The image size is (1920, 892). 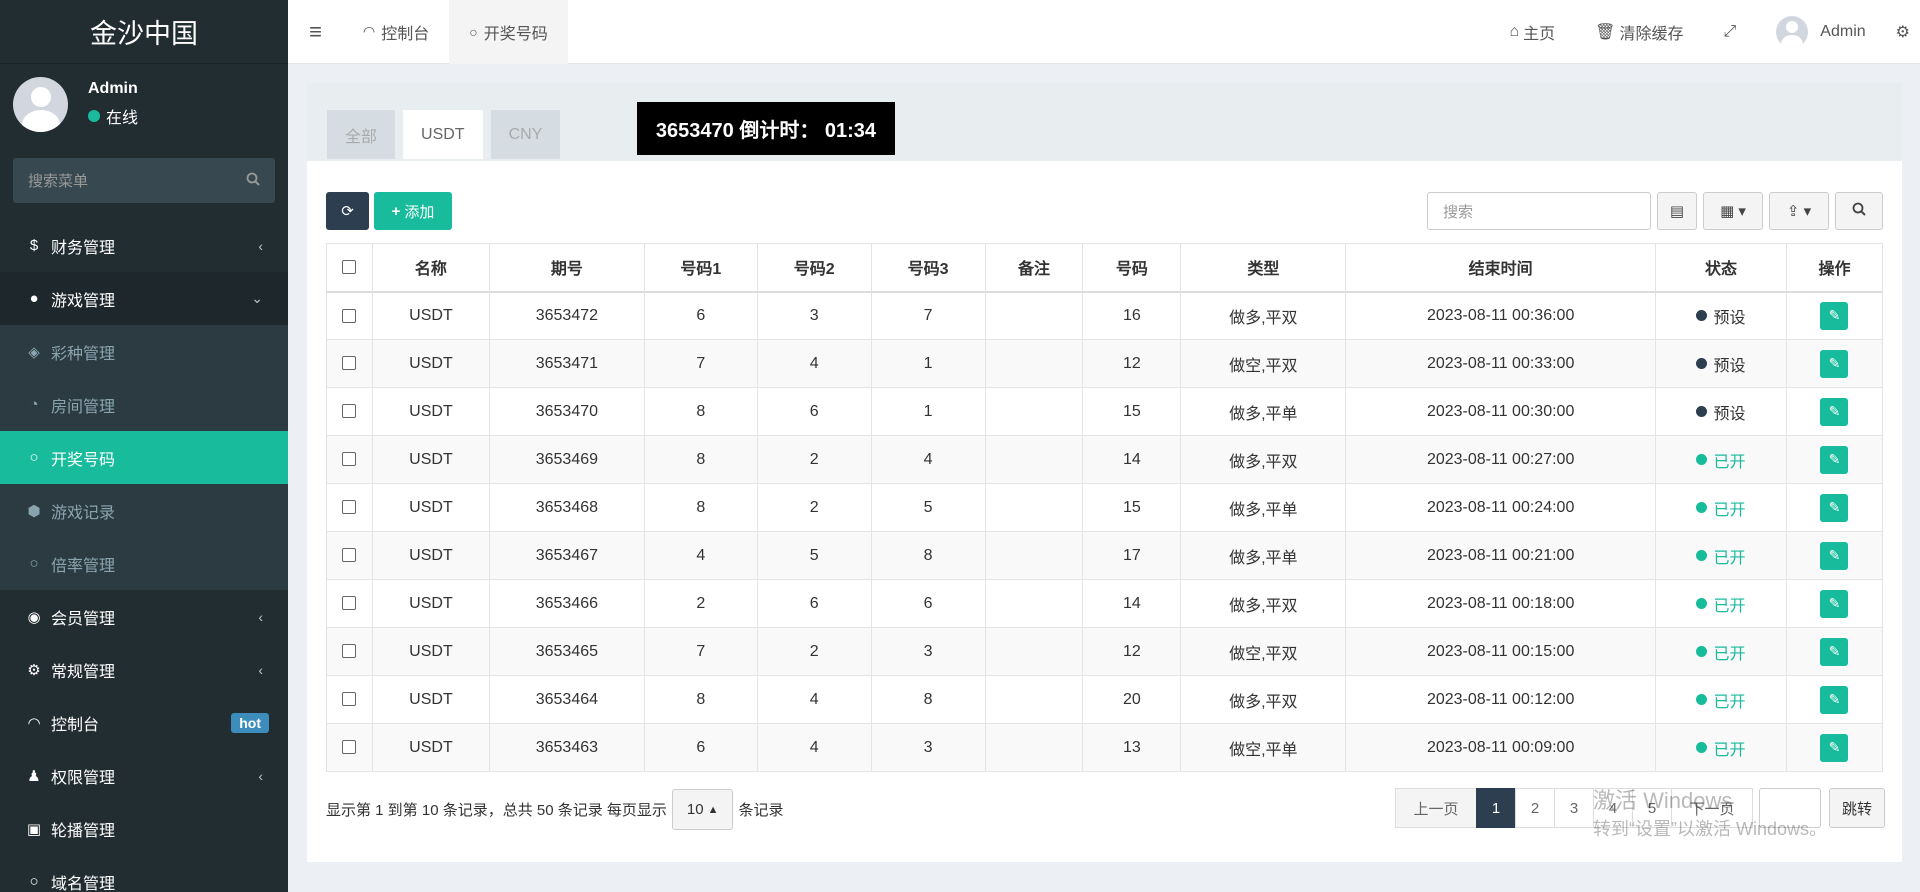 What do you see at coordinates (144, 616) in the screenshot?
I see `sidebar-item-members: ◉ 会员管理 ‹` at bounding box center [144, 616].